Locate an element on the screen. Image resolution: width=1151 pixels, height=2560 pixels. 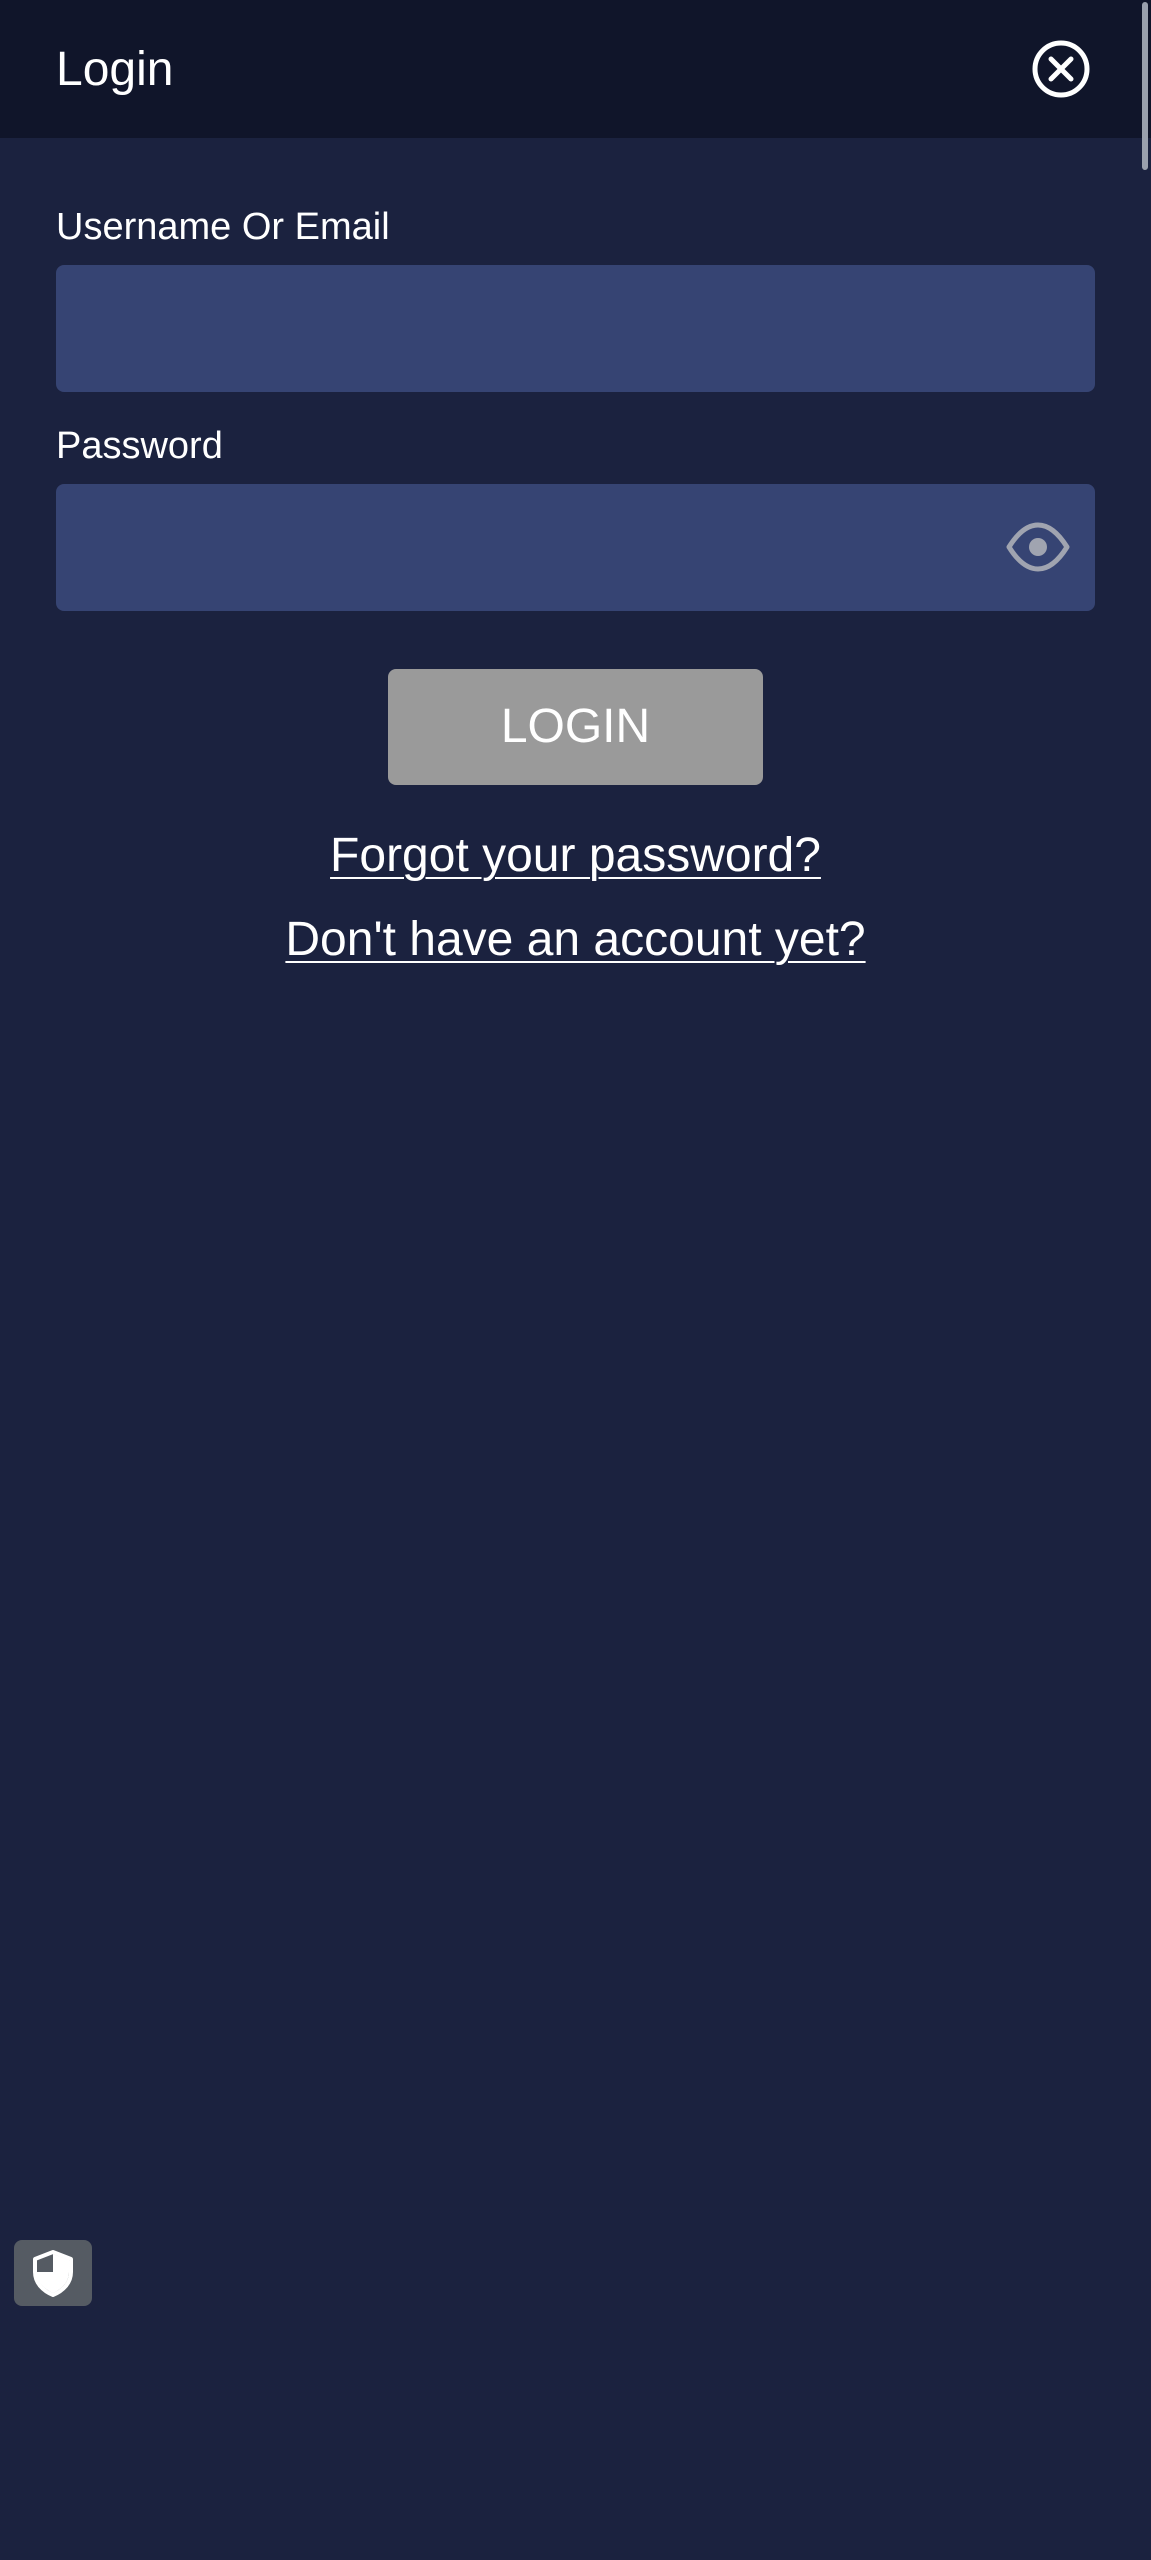
username-field-container is located at coordinates (575, 328).